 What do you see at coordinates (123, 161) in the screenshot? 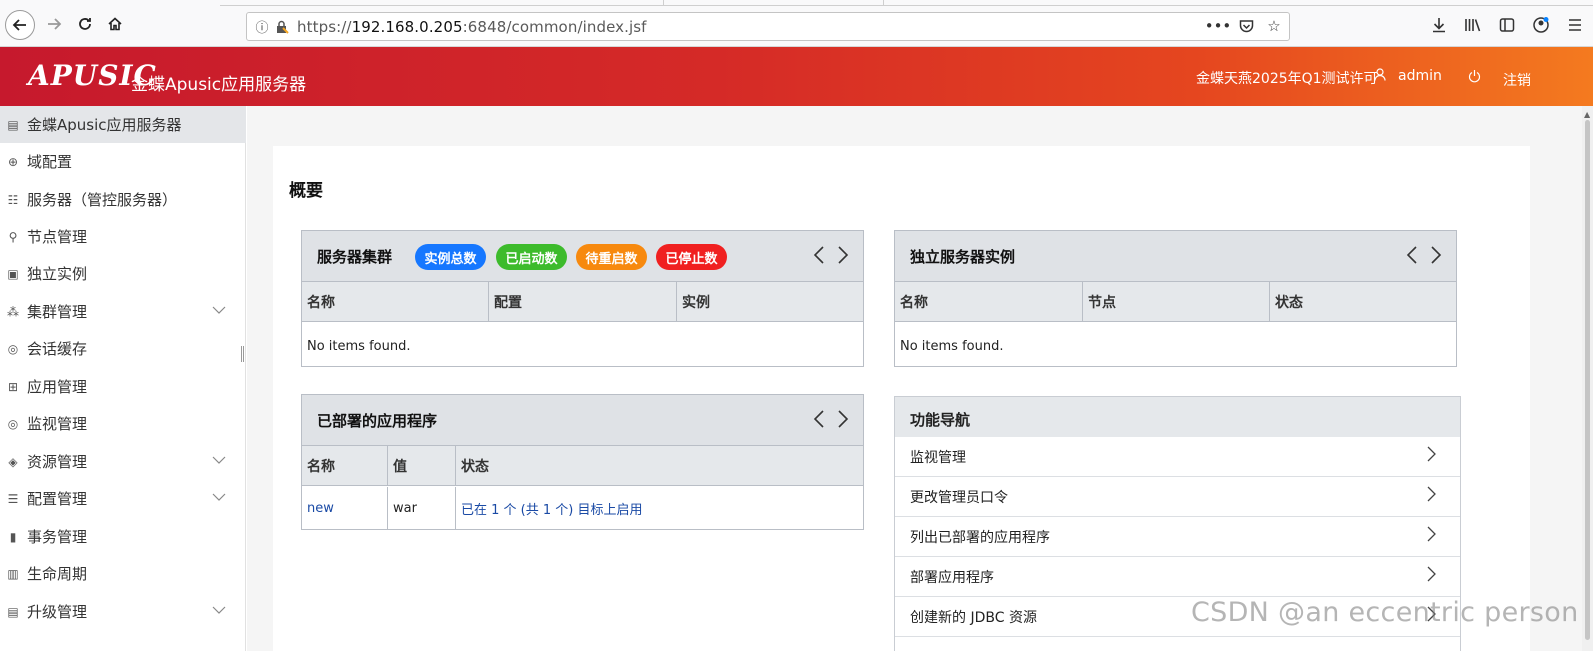
I see `sidebar-item-domain-config: ⊕ 域配置` at bounding box center [123, 161].